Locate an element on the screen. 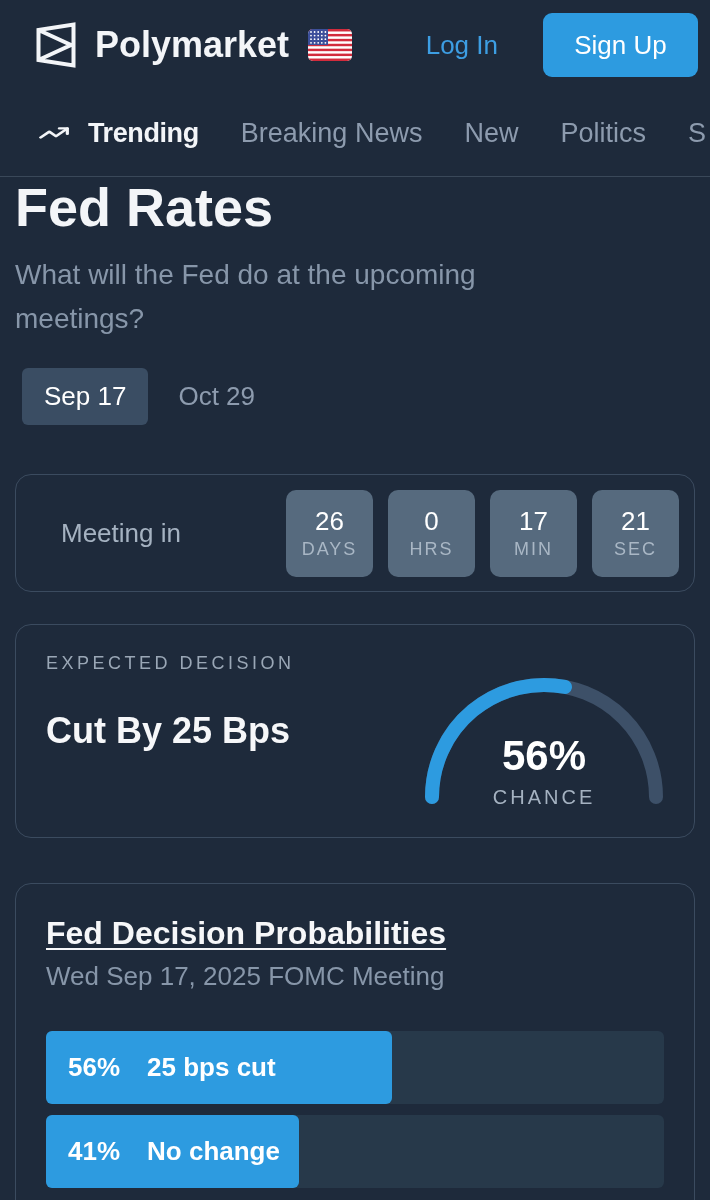 The image size is (710, 1200). probabilities-subtitle: Wed Sep 17, 2025 FOMC Meeting is located at coordinates (246, 976).